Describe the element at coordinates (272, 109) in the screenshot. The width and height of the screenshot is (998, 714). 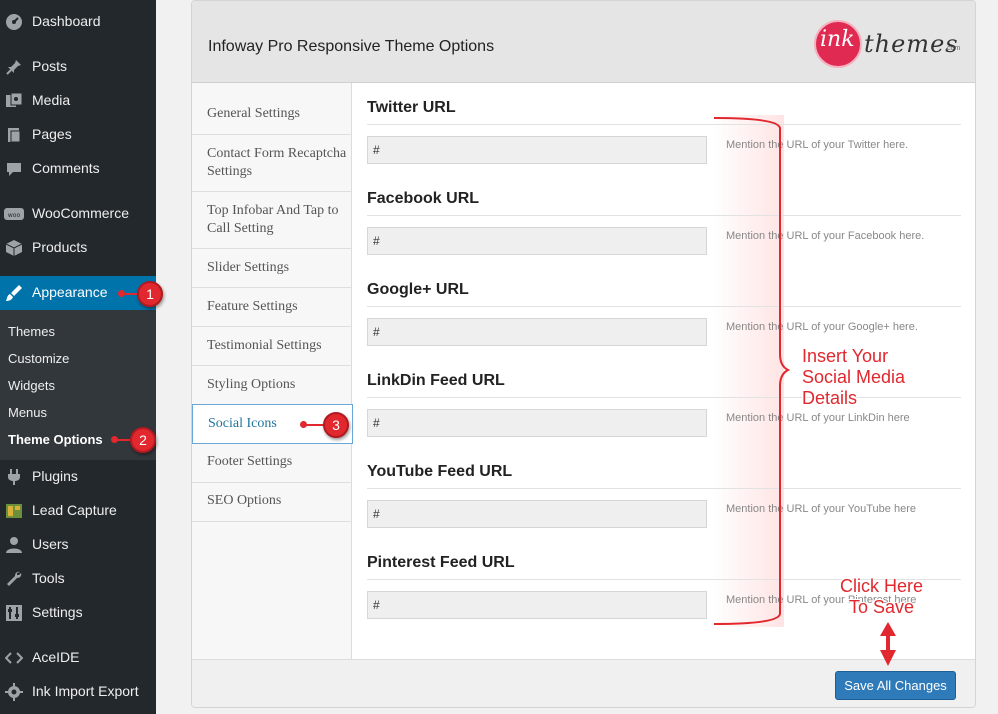
I see `tab-general-settings: General Settings` at that location.